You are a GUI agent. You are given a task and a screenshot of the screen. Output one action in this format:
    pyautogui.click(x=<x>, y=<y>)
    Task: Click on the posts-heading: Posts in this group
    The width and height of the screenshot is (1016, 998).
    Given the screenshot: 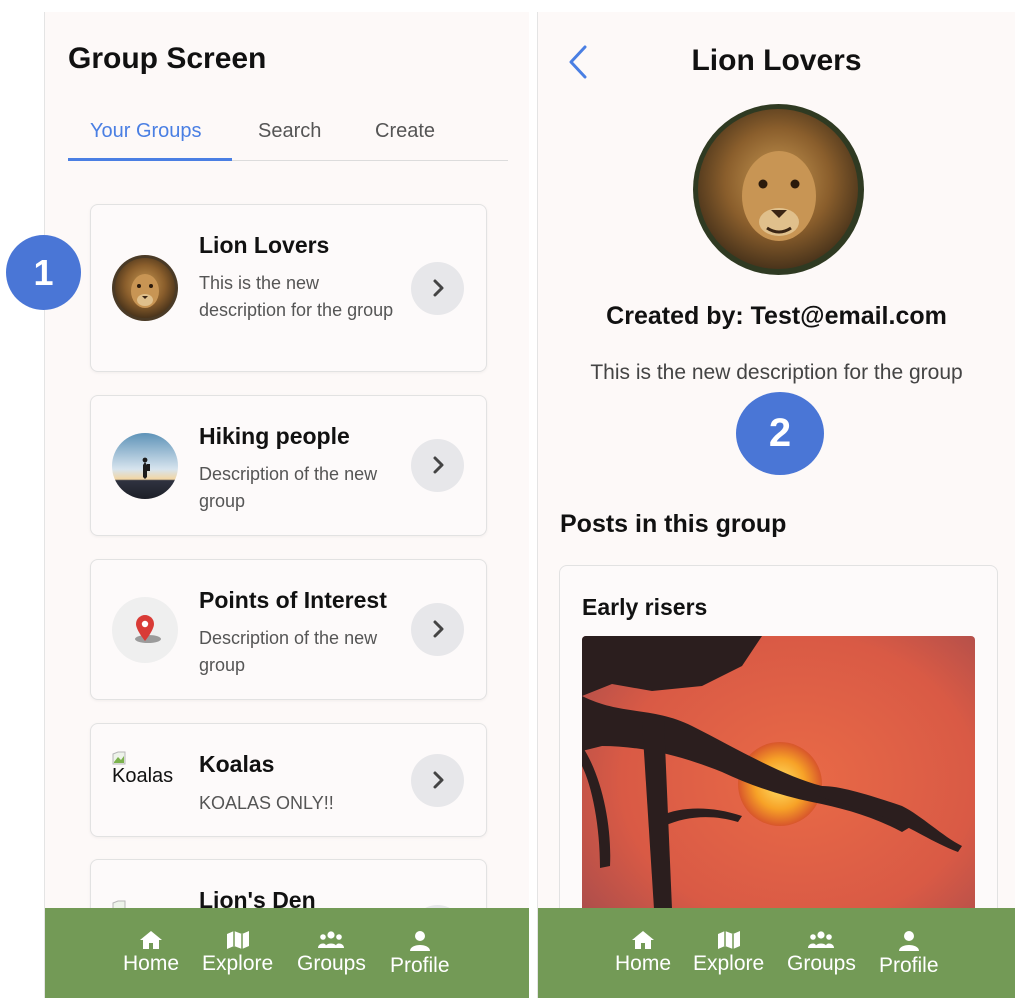 What is the action you would take?
    pyautogui.click(x=673, y=524)
    